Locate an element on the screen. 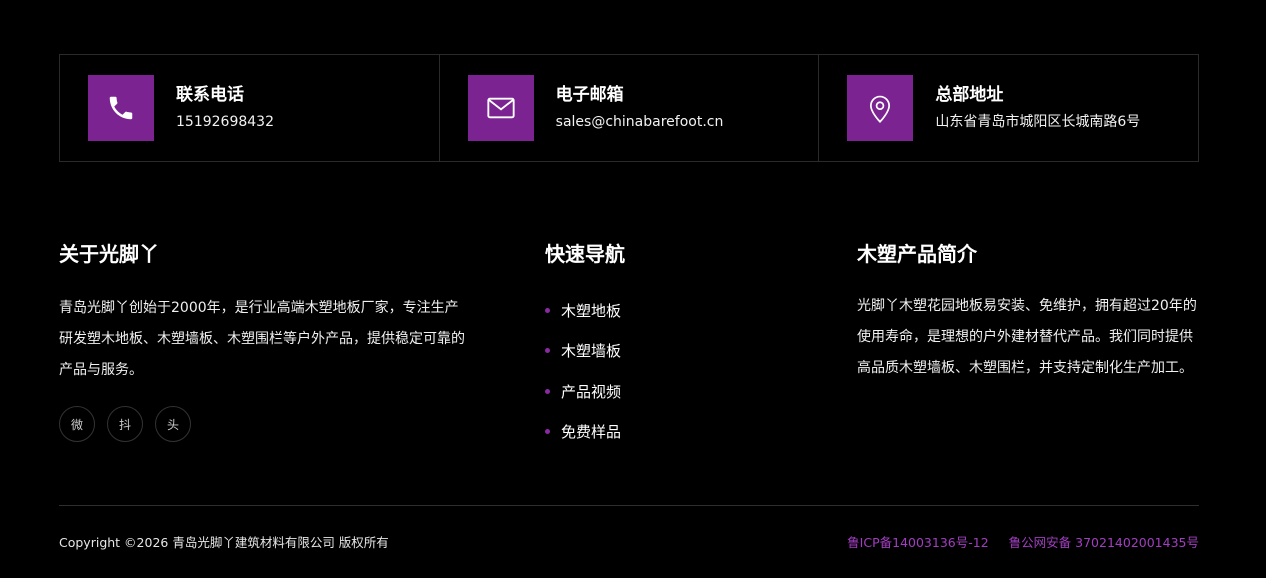 The image size is (1266, 578). toutiao-button: 头 is located at coordinates (173, 424).